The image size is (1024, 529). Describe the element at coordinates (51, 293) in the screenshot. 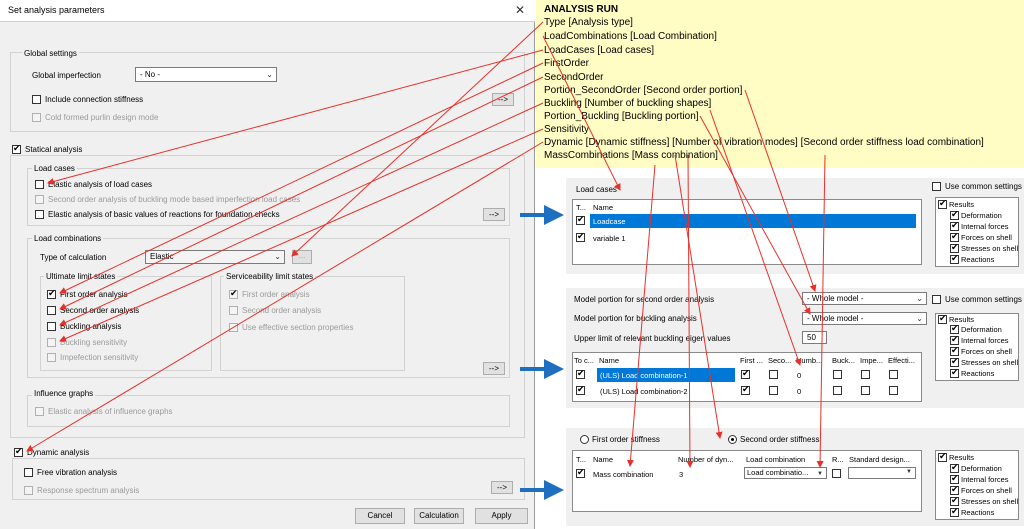

I see `first-order-checkbox` at that location.